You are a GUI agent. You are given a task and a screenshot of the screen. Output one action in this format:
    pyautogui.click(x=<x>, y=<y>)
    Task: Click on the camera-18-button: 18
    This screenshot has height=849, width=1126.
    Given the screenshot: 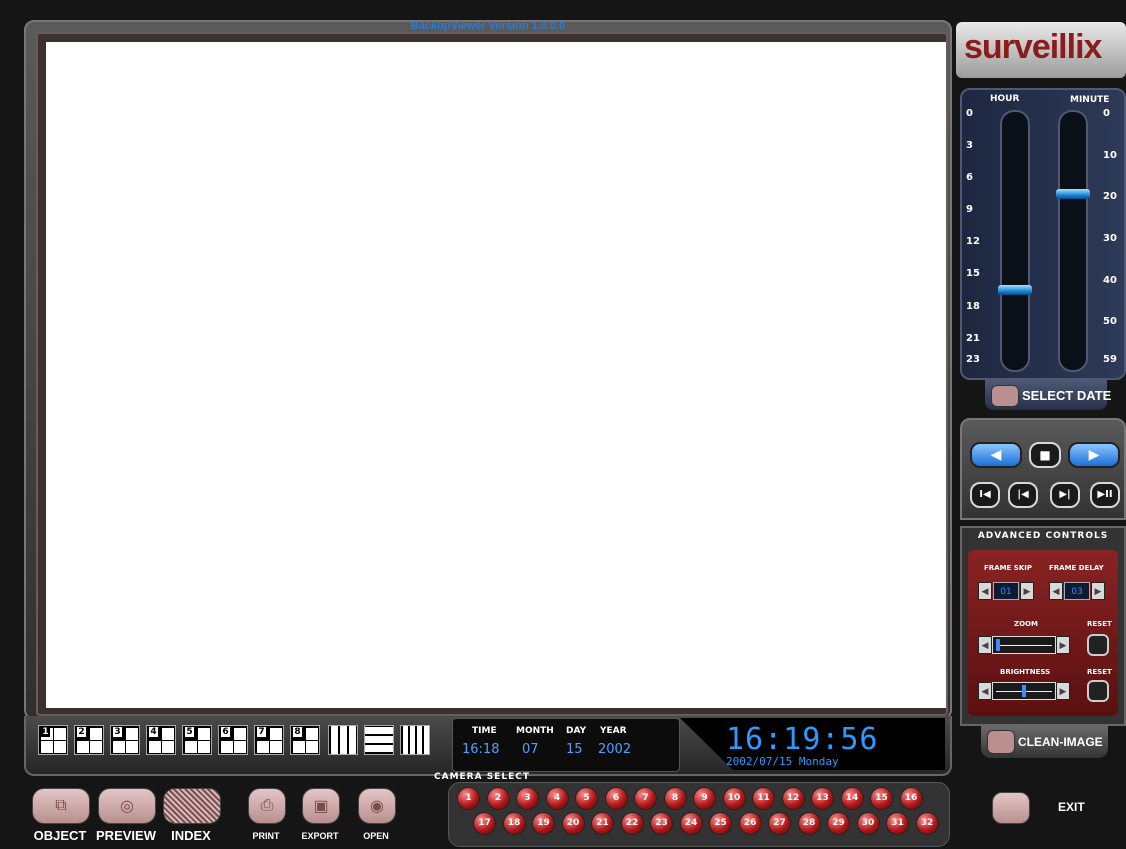 What is the action you would take?
    pyautogui.click(x=514, y=823)
    